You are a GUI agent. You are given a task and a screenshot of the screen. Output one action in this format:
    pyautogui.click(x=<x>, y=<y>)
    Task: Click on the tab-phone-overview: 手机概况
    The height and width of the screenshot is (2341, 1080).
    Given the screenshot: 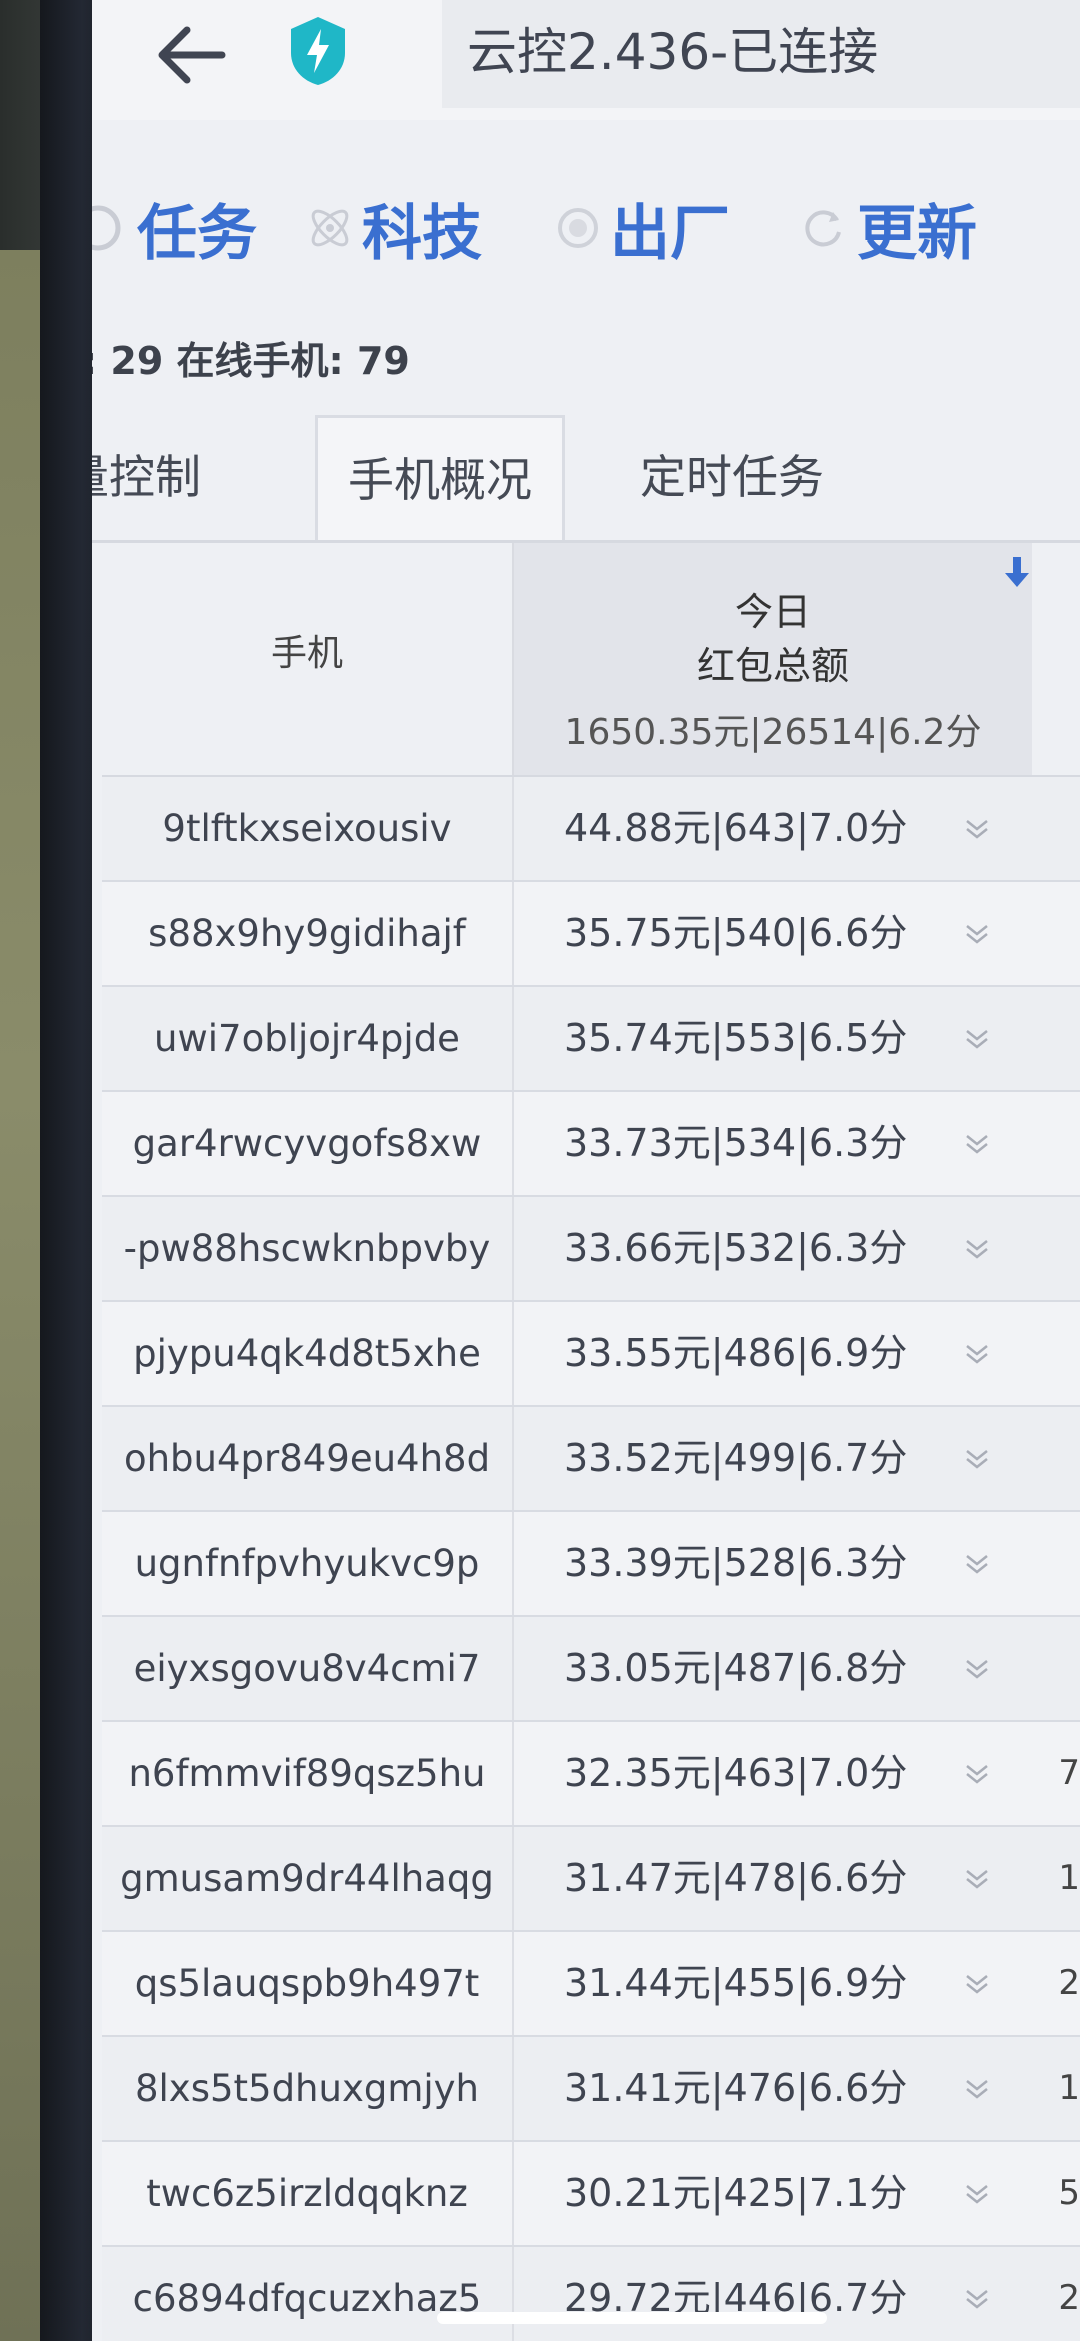 What is the action you would take?
    pyautogui.click(x=440, y=477)
    